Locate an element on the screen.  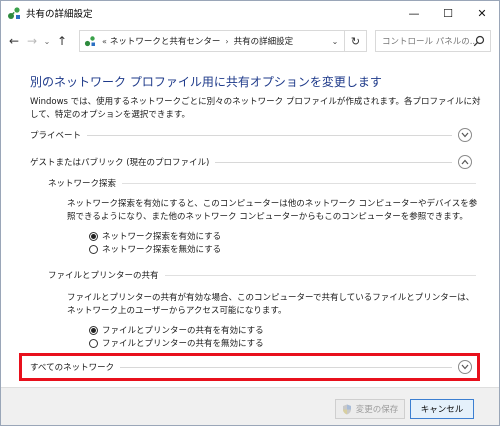
forward-arrow-icon: → is located at coordinates (32, 41).